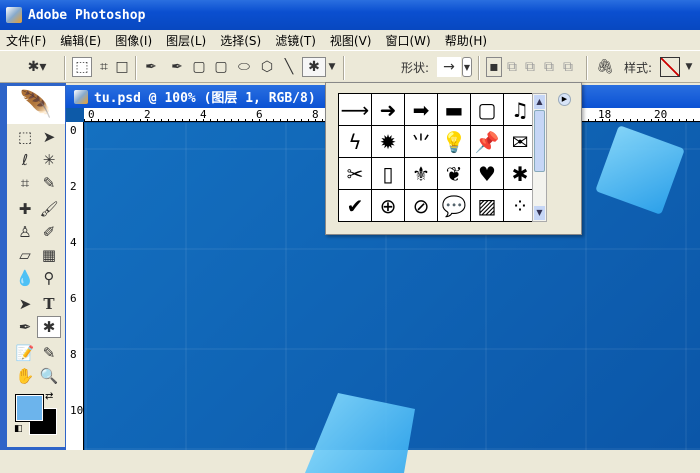 The width and height of the screenshot is (700, 473). Describe the element at coordinates (147, 114) in the screenshot. I see `ruler-label: 2` at that location.